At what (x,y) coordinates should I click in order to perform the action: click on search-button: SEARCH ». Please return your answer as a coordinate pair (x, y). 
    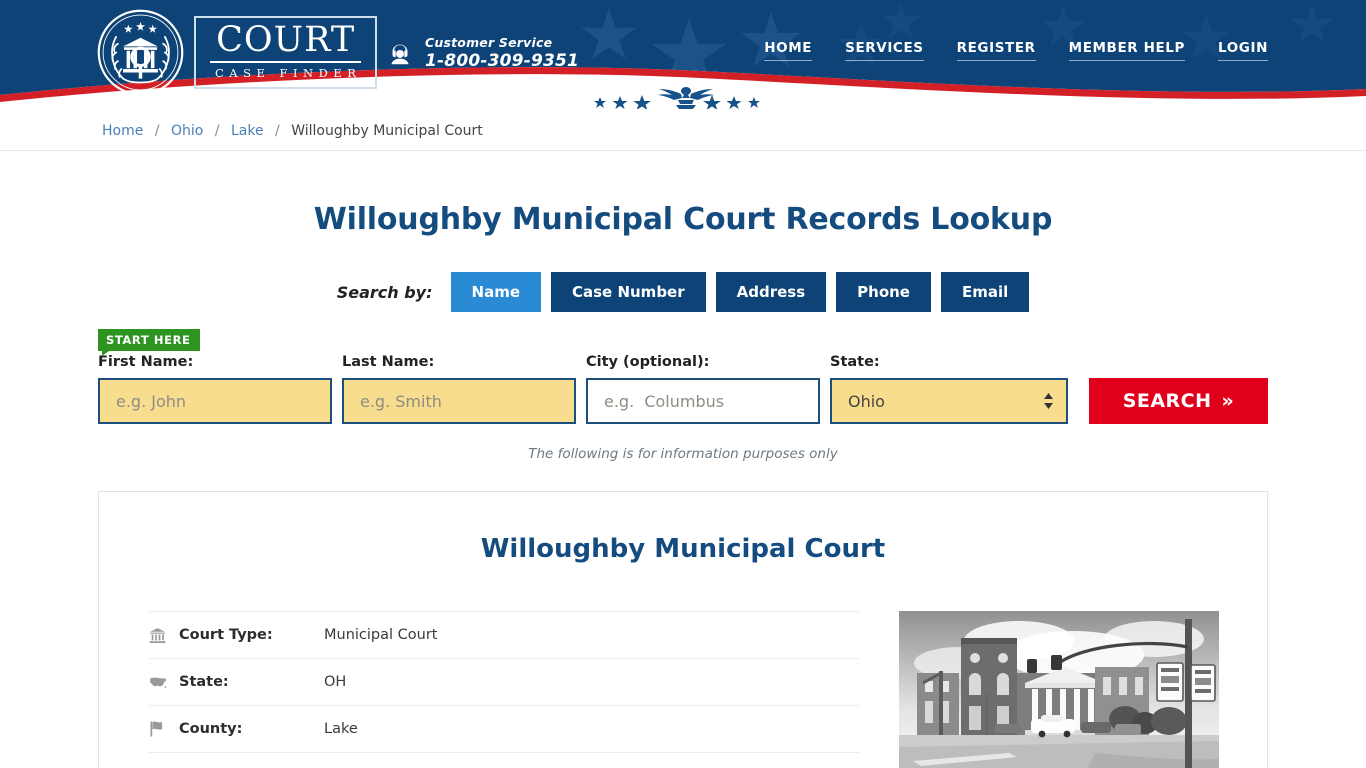
    Looking at the image, I should click on (1178, 401).